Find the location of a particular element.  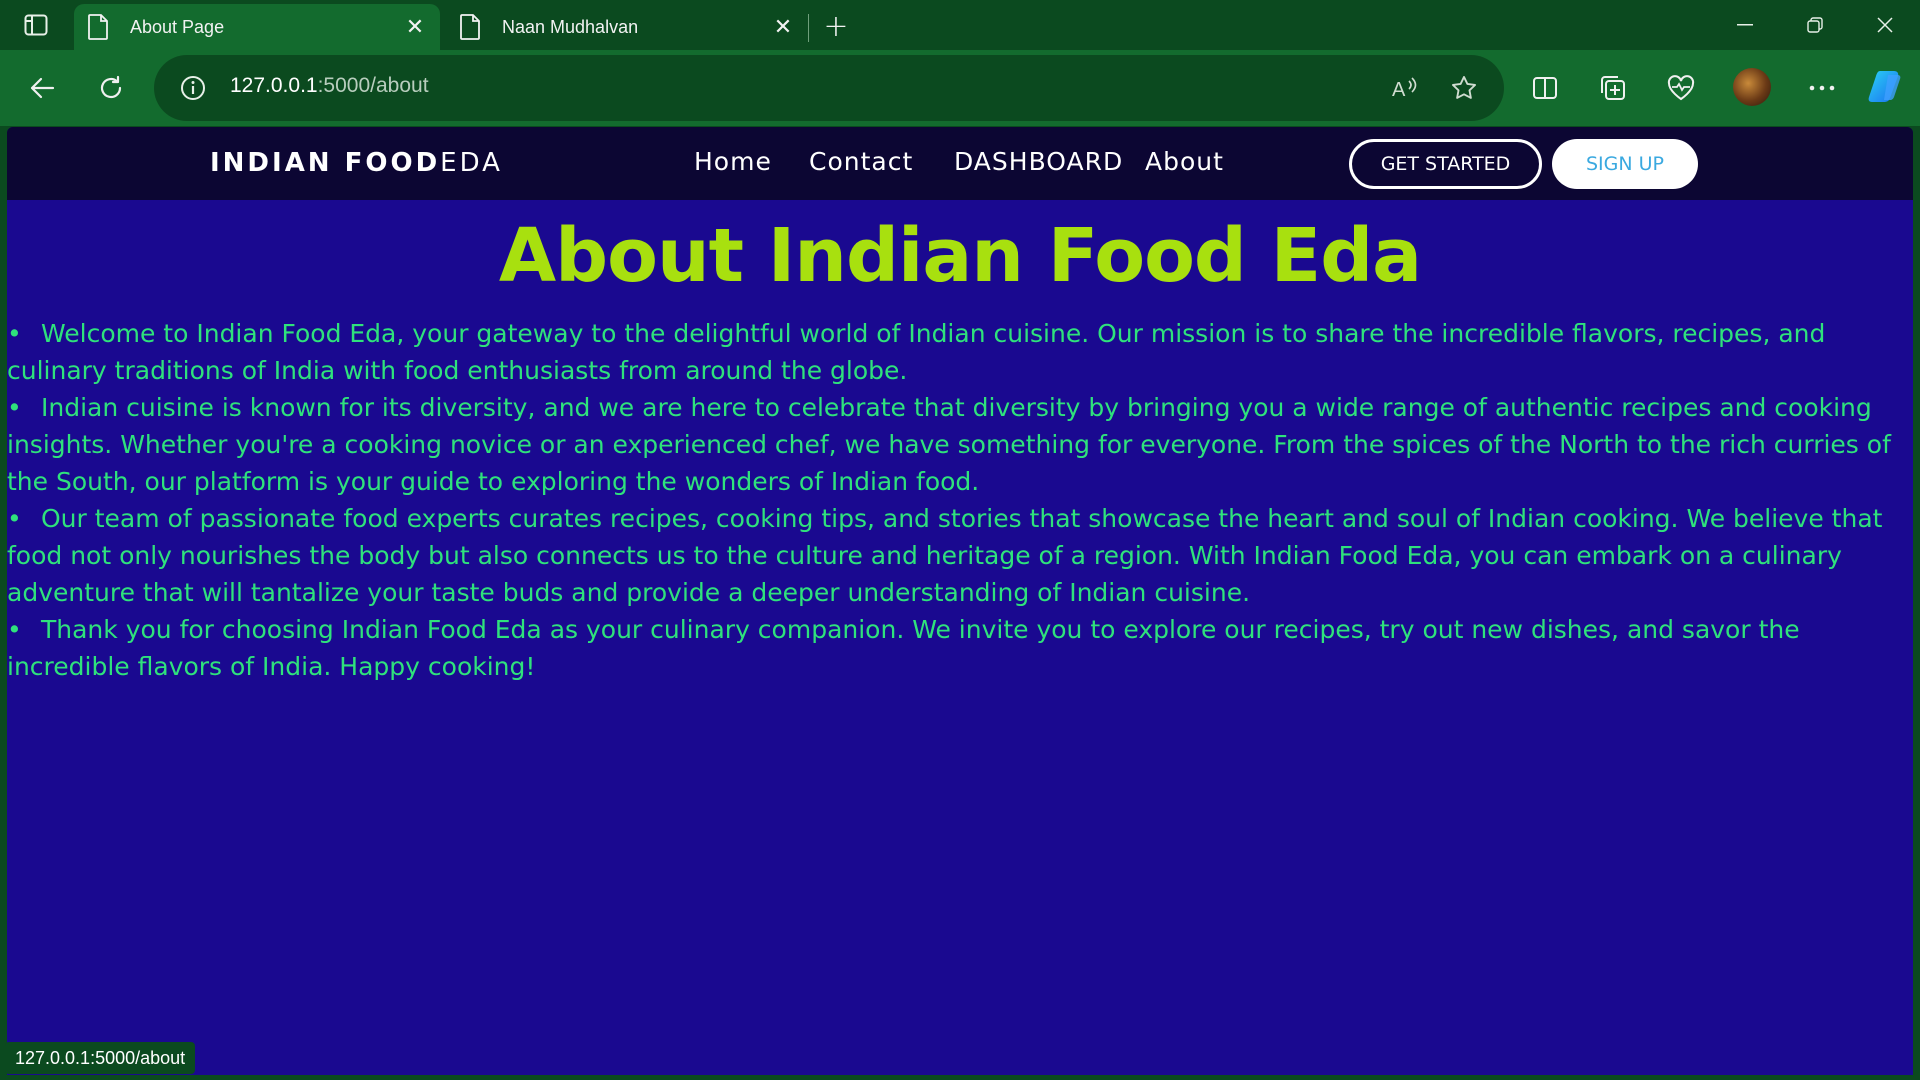

url-text: 127.0.0.1:5000/about is located at coordinates (329, 86).